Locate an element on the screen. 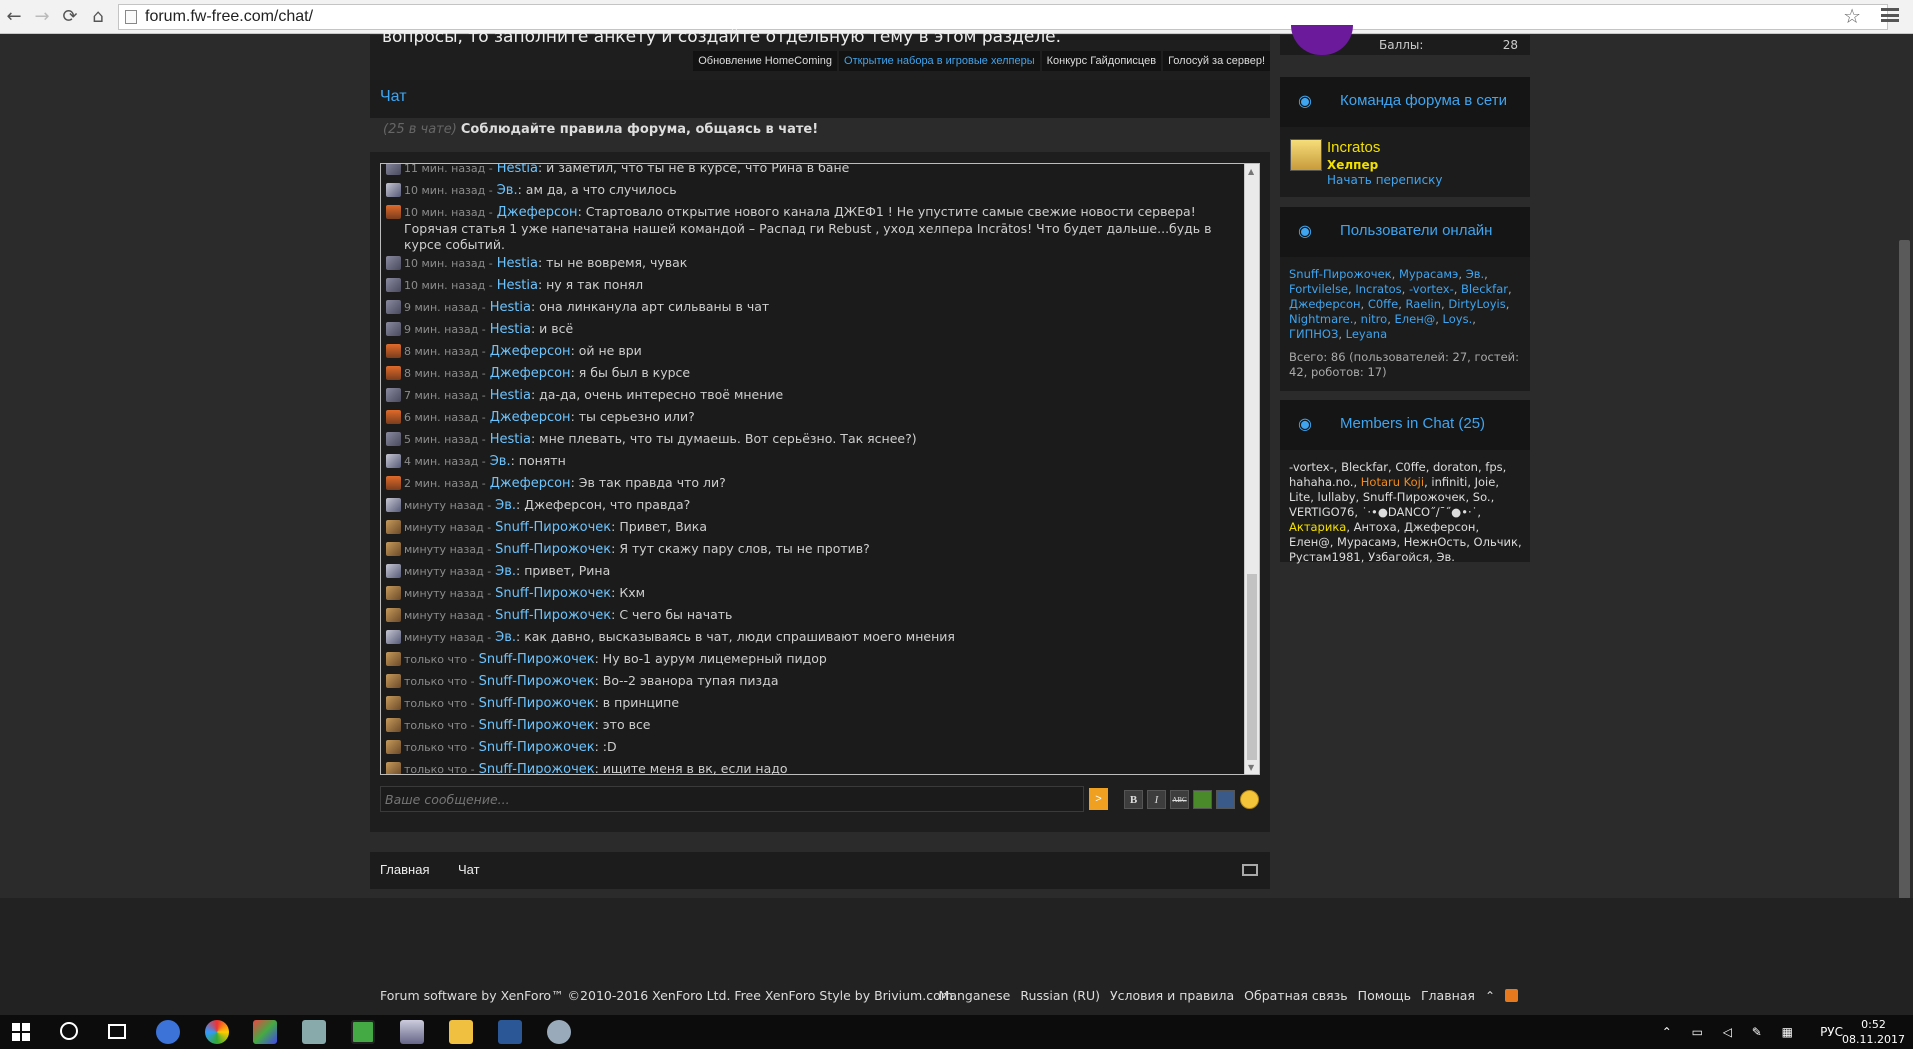  back-button: ← is located at coordinates (14, 17).